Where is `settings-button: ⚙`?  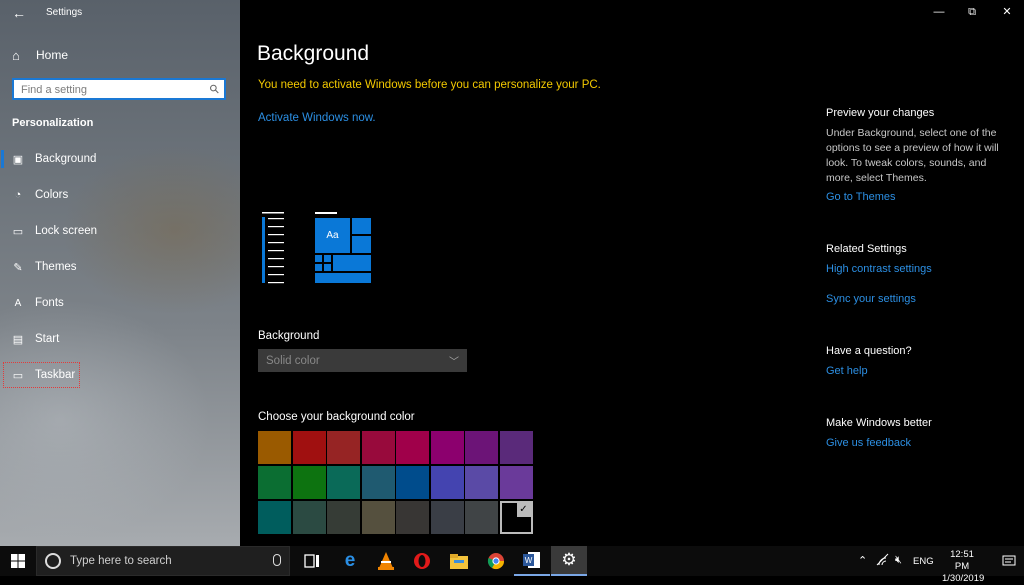 settings-button: ⚙ is located at coordinates (569, 561).